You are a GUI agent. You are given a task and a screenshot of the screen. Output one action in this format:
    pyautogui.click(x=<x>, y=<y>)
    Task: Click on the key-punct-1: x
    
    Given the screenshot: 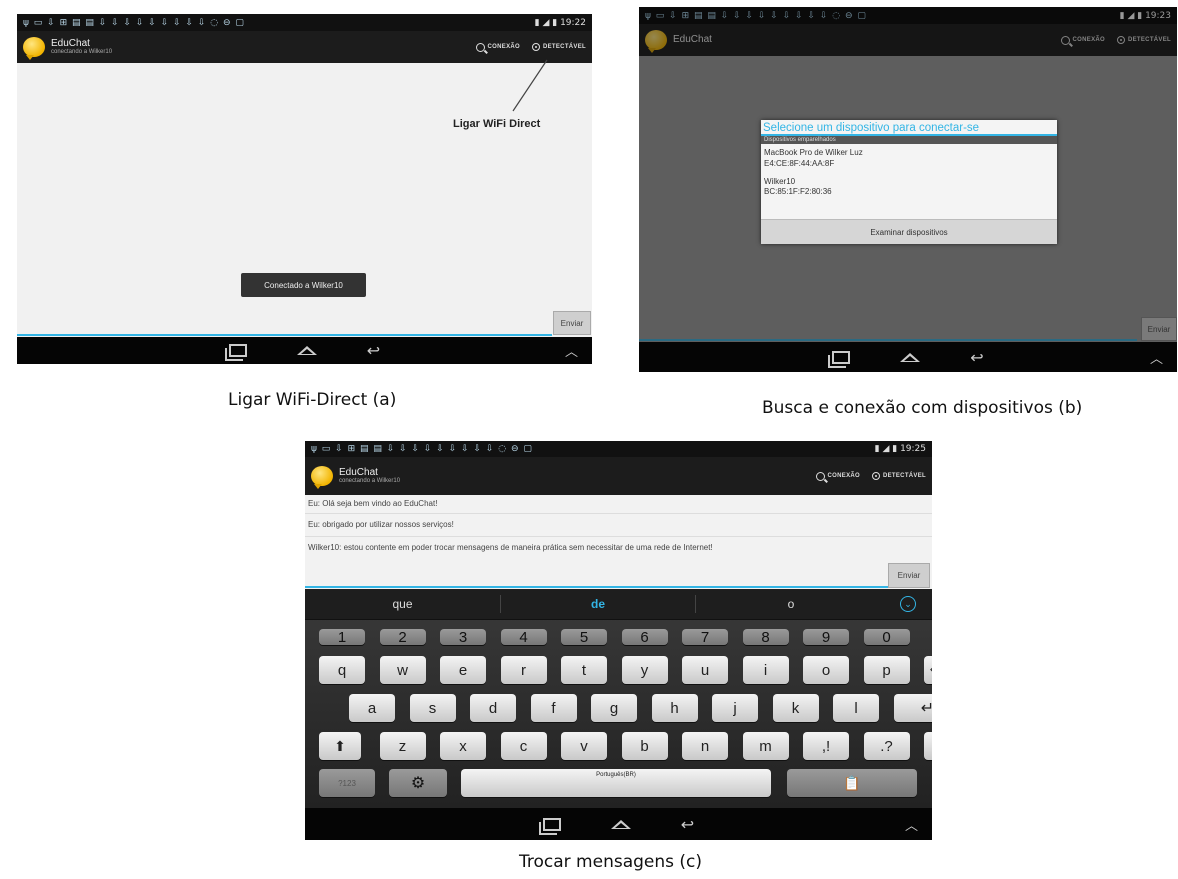 What is the action you would take?
    pyautogui.click(x=463, y=746)
    